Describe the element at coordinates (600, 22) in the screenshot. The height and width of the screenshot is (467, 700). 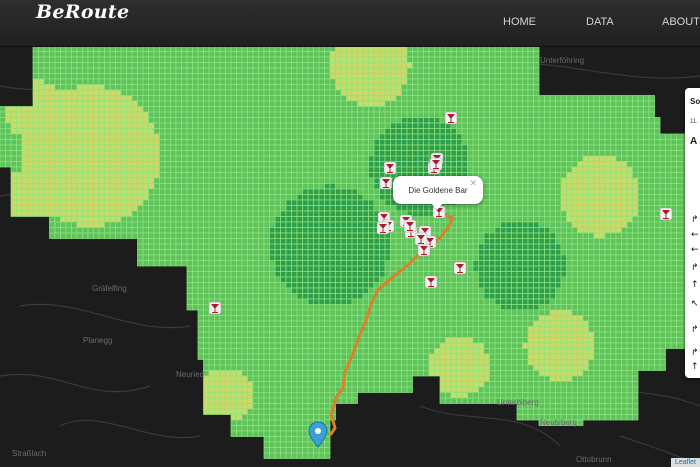
I see `nav-data-link: DATA` at that location.